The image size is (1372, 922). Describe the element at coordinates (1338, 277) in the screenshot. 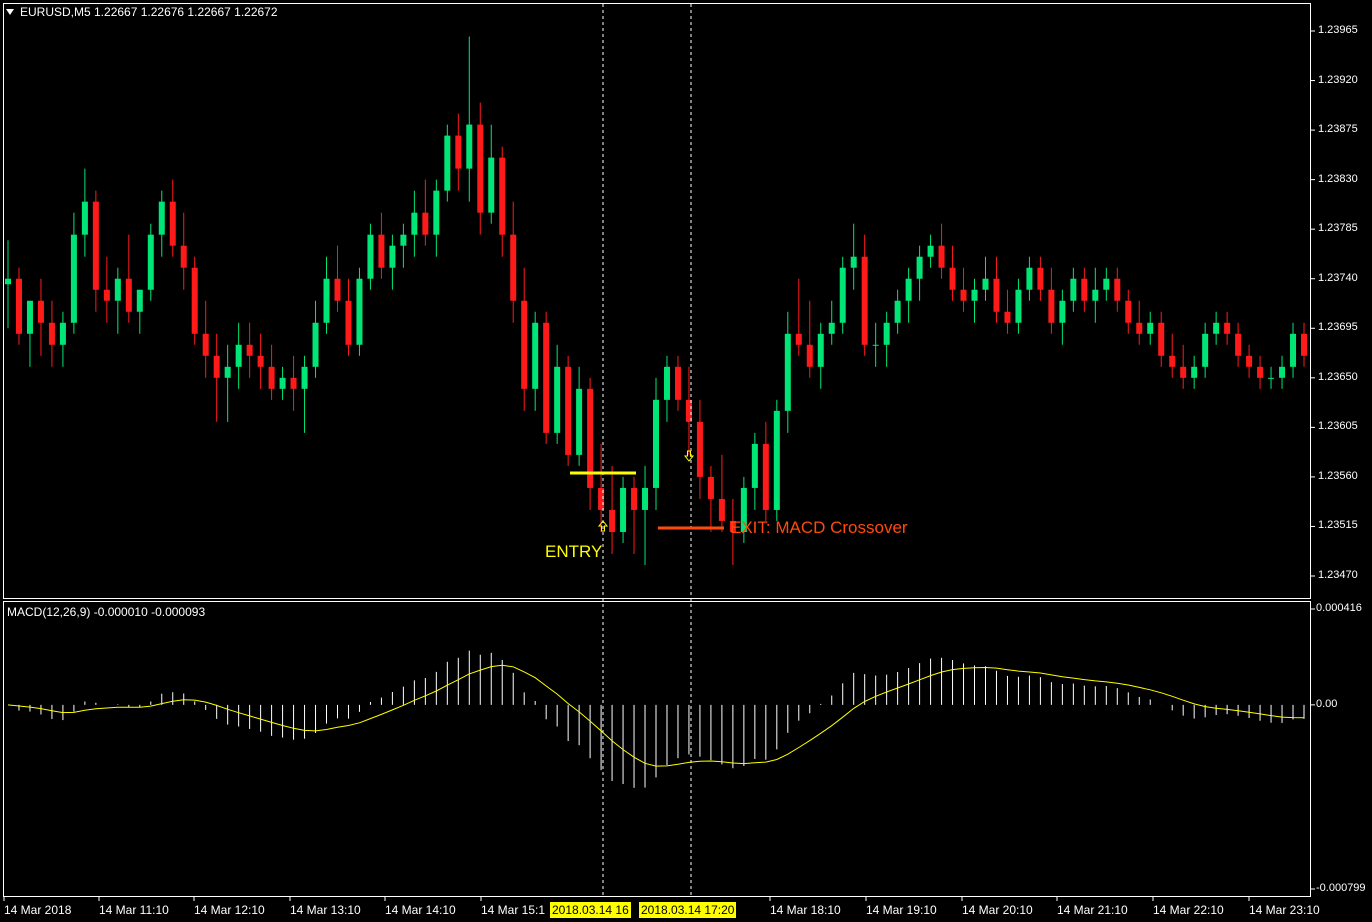

I see `price-tick-label: 1.23740` at that location.